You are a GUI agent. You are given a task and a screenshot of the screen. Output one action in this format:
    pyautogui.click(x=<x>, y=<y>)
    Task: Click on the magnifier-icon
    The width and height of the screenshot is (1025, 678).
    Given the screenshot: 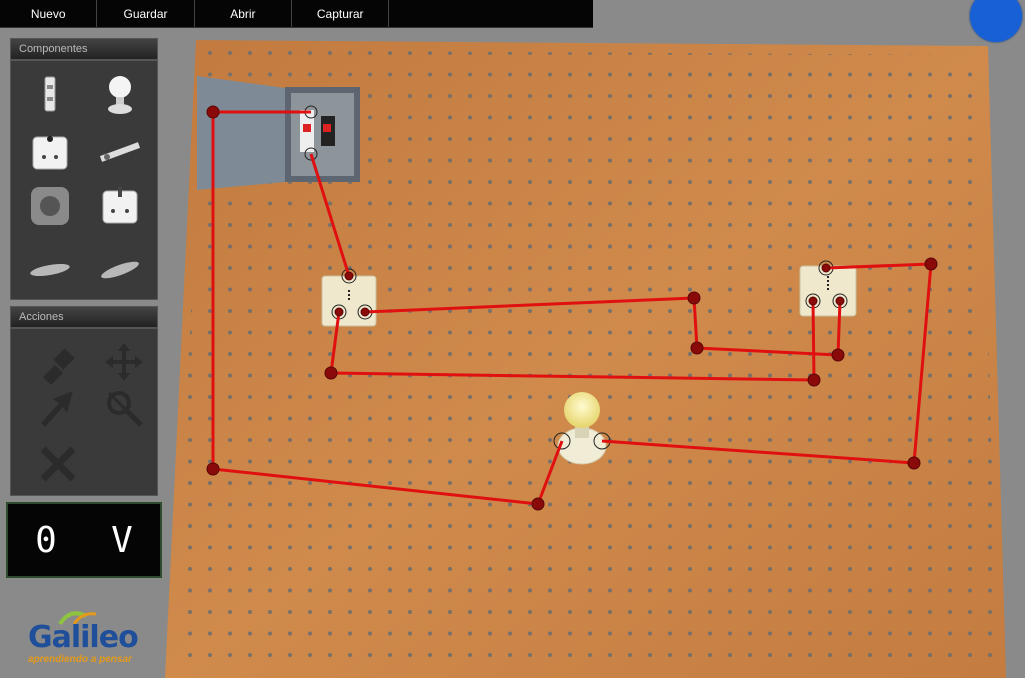 What is the action you would take?
    pyautogui.click(x=124, y=408)
    